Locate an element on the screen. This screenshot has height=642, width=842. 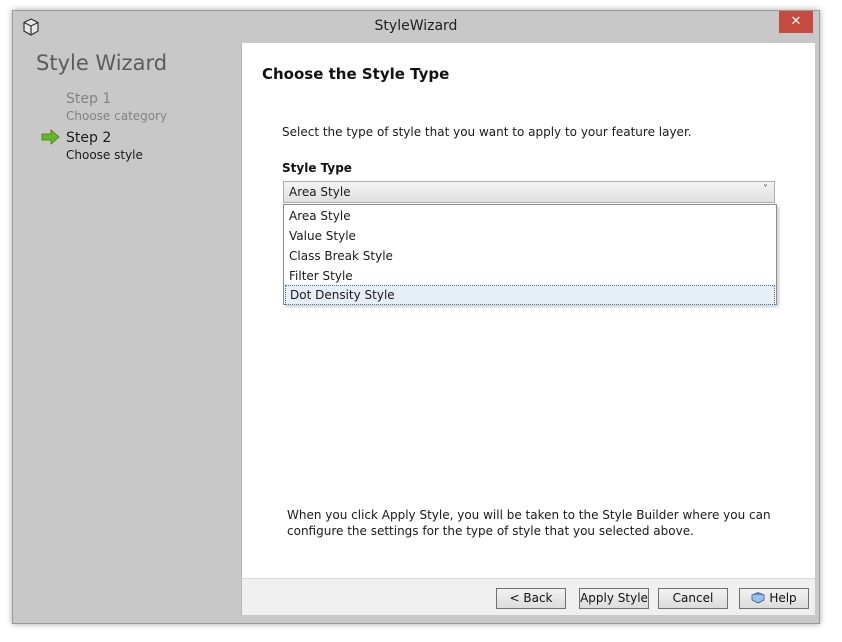
page-title: Choose the Style Type is located at coordinates (356, 74).